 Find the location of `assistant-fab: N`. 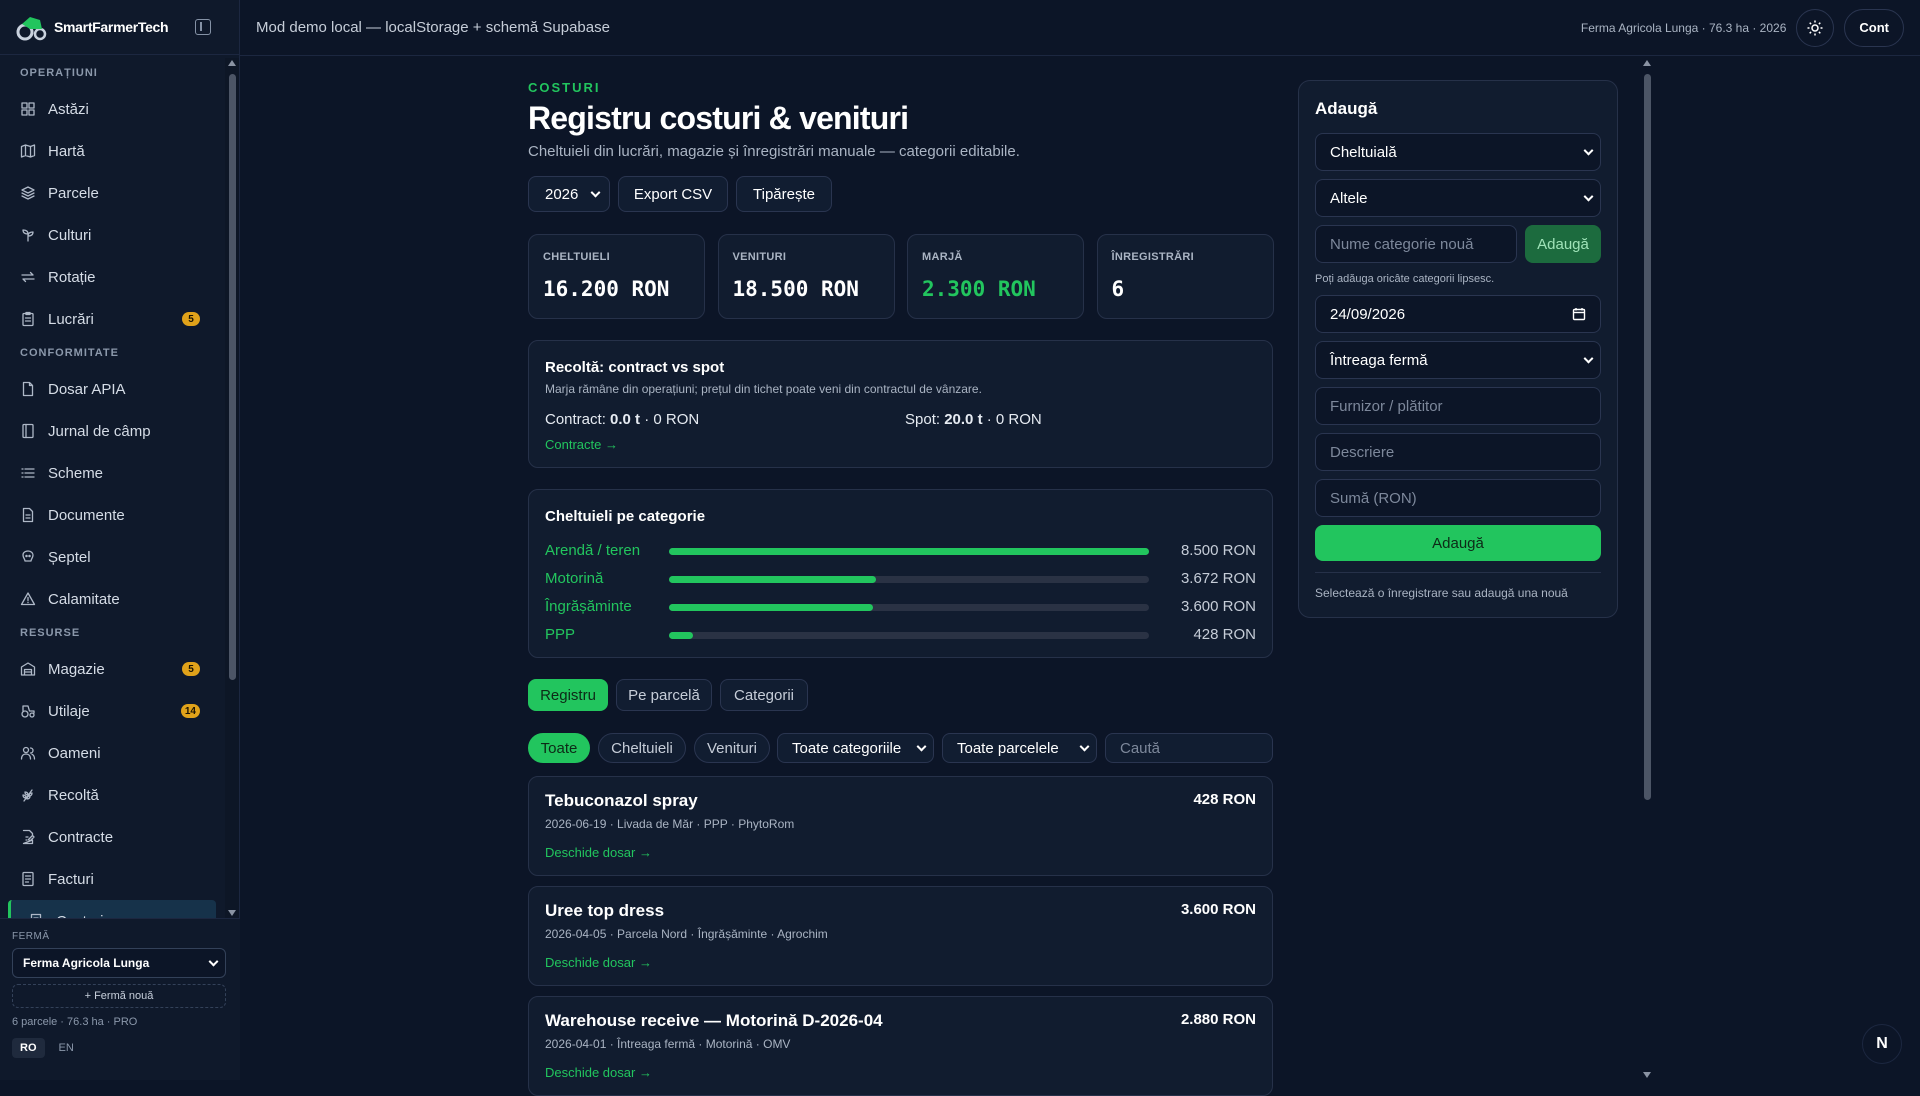

assistant-fab: N is located at coordinates (1882, 1044).